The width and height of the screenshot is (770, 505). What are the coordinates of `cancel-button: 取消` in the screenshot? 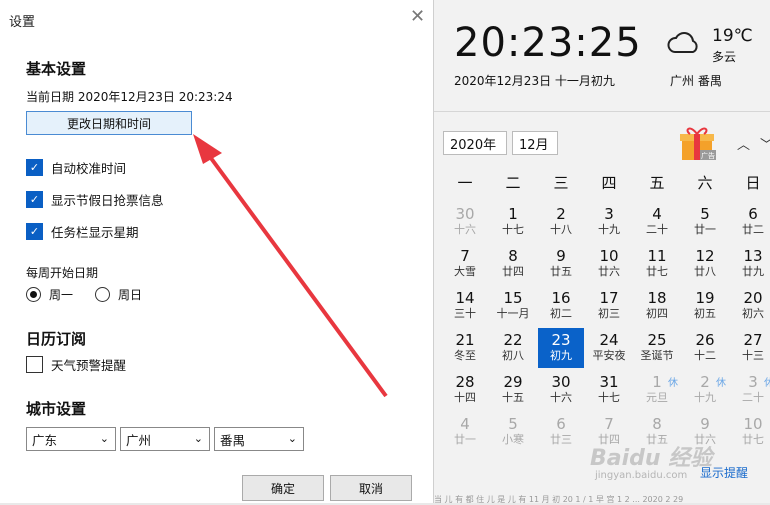 It's located at (371, 488).